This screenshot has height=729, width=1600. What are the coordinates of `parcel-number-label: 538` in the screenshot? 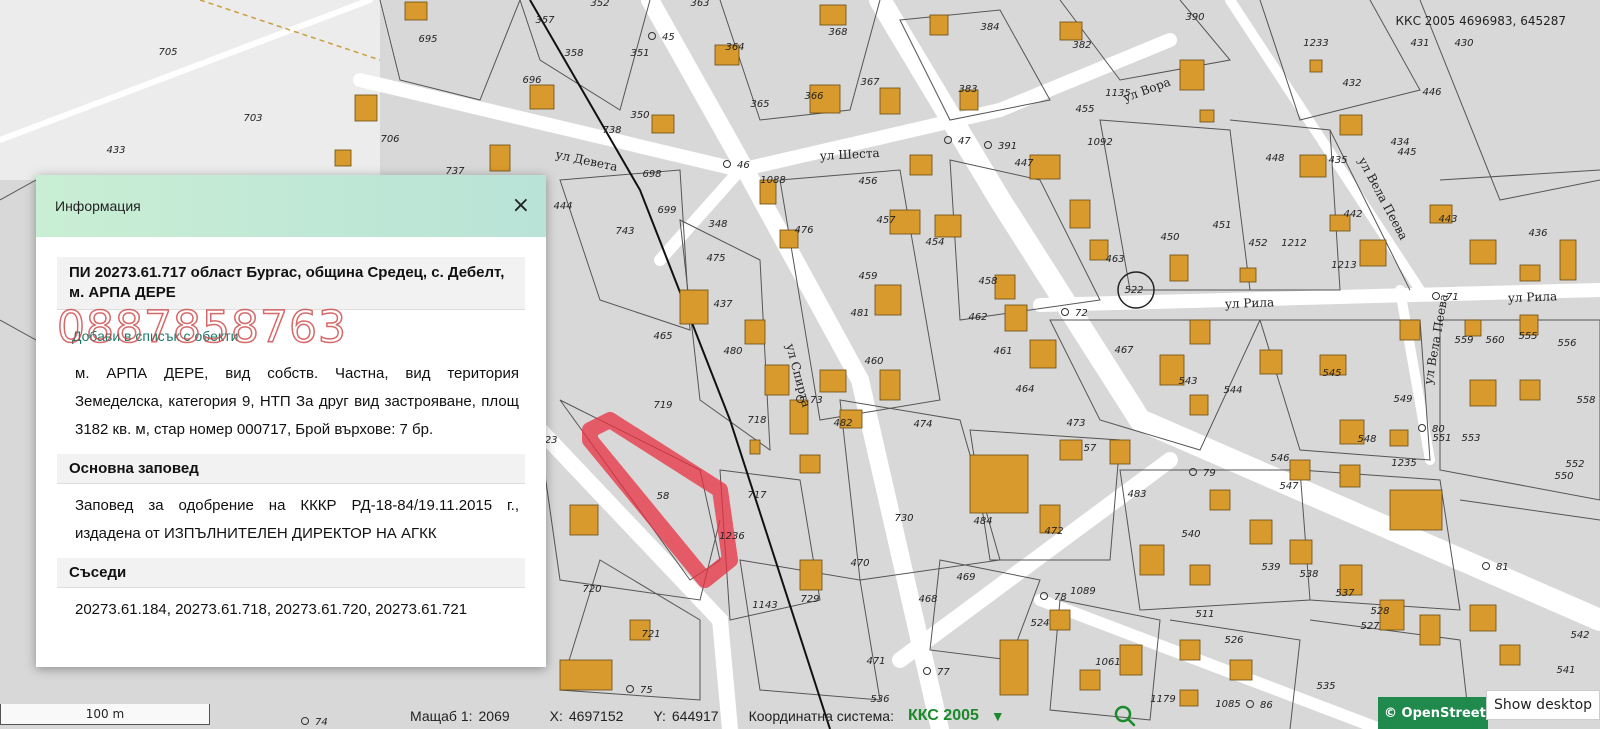 It's located at (1308, 574).